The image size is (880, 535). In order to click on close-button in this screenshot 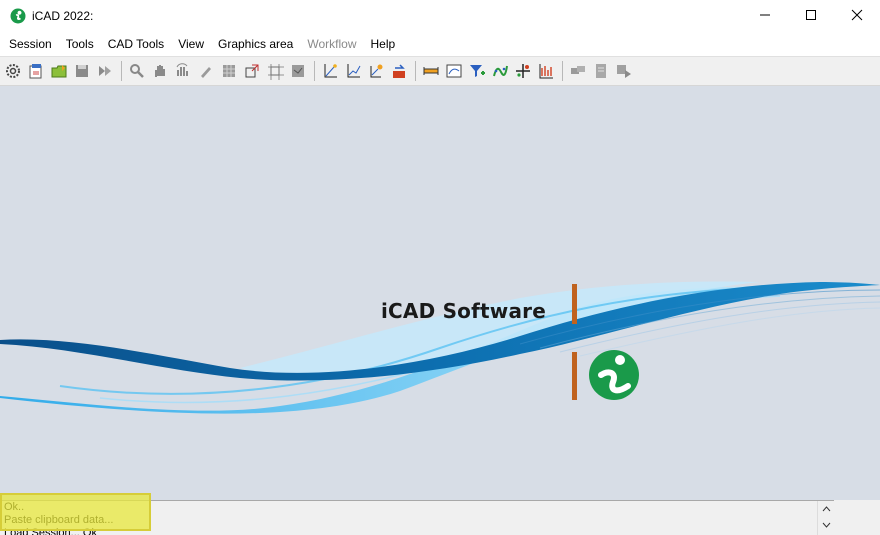, I will do `click(857, 15)`.